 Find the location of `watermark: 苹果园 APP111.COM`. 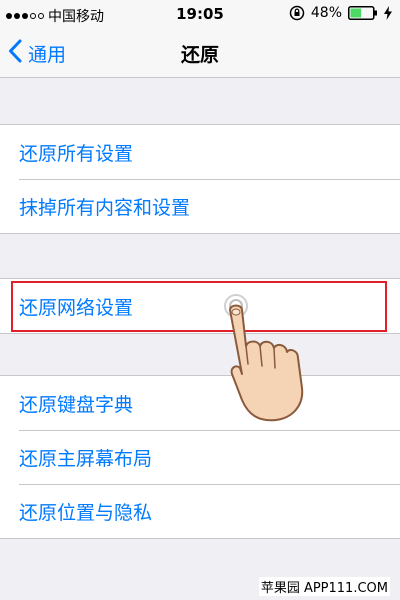

watermark: 苹果园 APP111.COM is located at coordinates (324, 586).